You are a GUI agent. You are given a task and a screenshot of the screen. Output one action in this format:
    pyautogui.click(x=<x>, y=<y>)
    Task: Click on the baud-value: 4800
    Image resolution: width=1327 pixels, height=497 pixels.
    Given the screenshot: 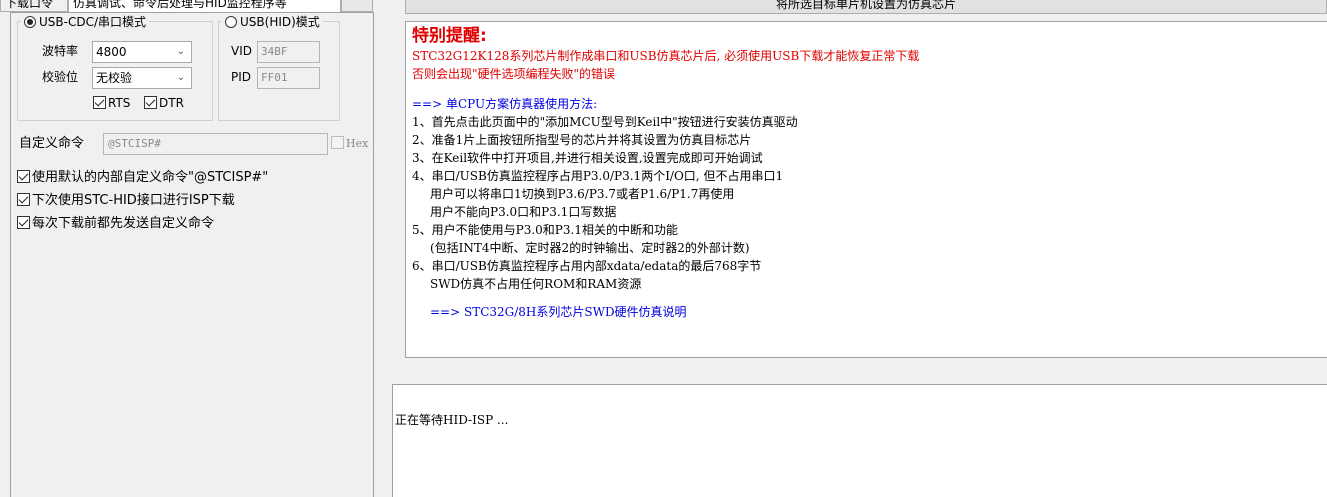 What is the action you would take?
    pyautogui.click(x=111, y=52)
    